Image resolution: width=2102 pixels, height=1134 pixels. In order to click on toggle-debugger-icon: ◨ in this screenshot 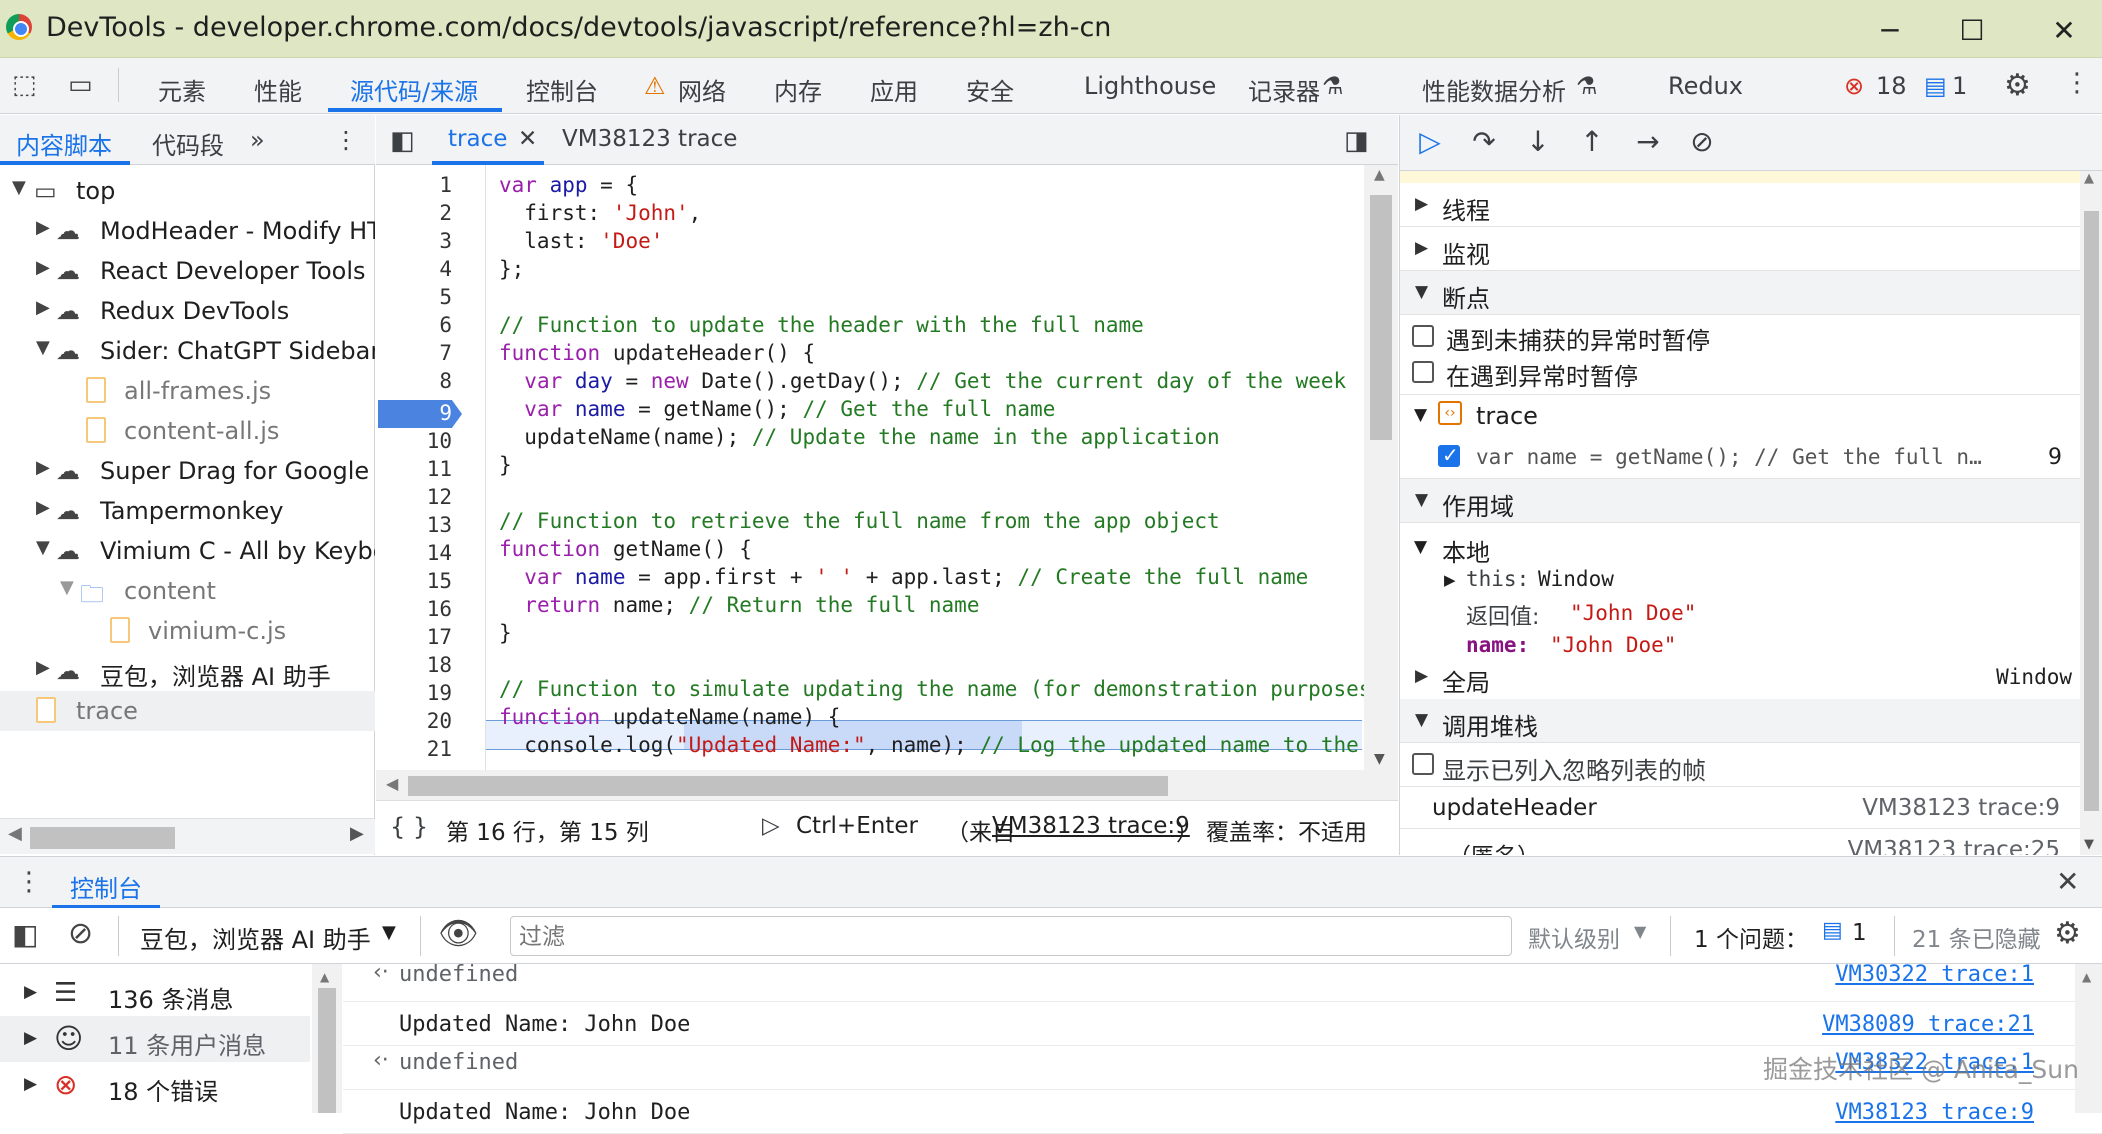, I will do `click(1356, 141)`.